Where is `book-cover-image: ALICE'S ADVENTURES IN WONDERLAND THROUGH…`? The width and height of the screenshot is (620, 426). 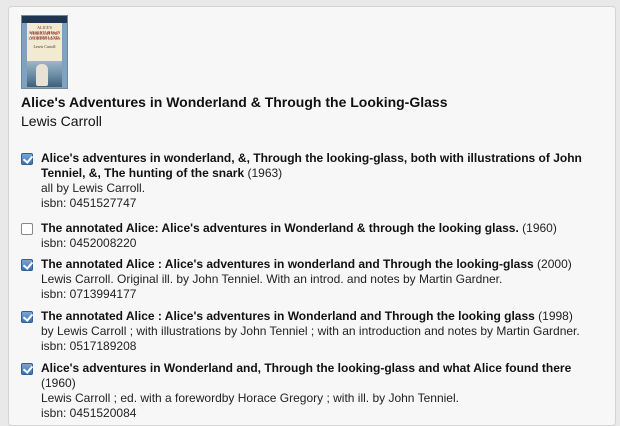 book-cover-image: ALICE'S ADVENTURES IN WONDERLAND THROUGH… is located at coordinates (44, 52).